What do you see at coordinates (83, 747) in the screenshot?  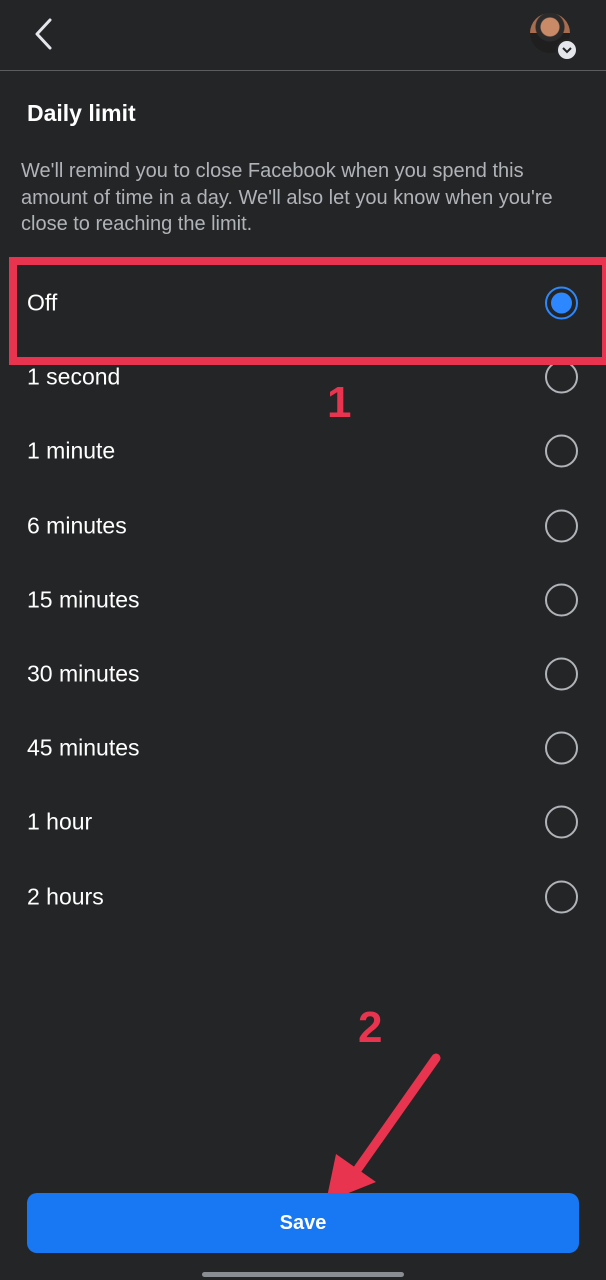 I see `option-label: 45 minutes` at bounding box center [83, 747].